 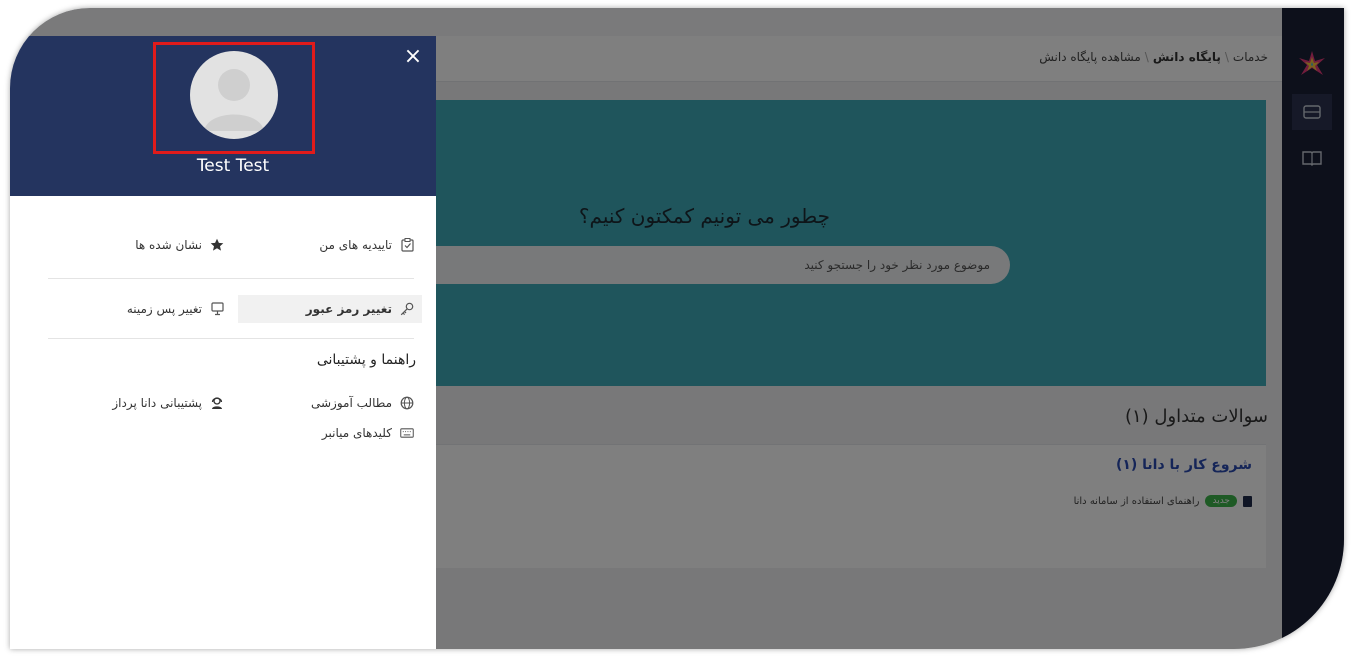 What do you see at coordinates (348, 309) in the screenshot?
I see `menu-item-label: تغییر رمز عبور` at bounding box center [348, 309].